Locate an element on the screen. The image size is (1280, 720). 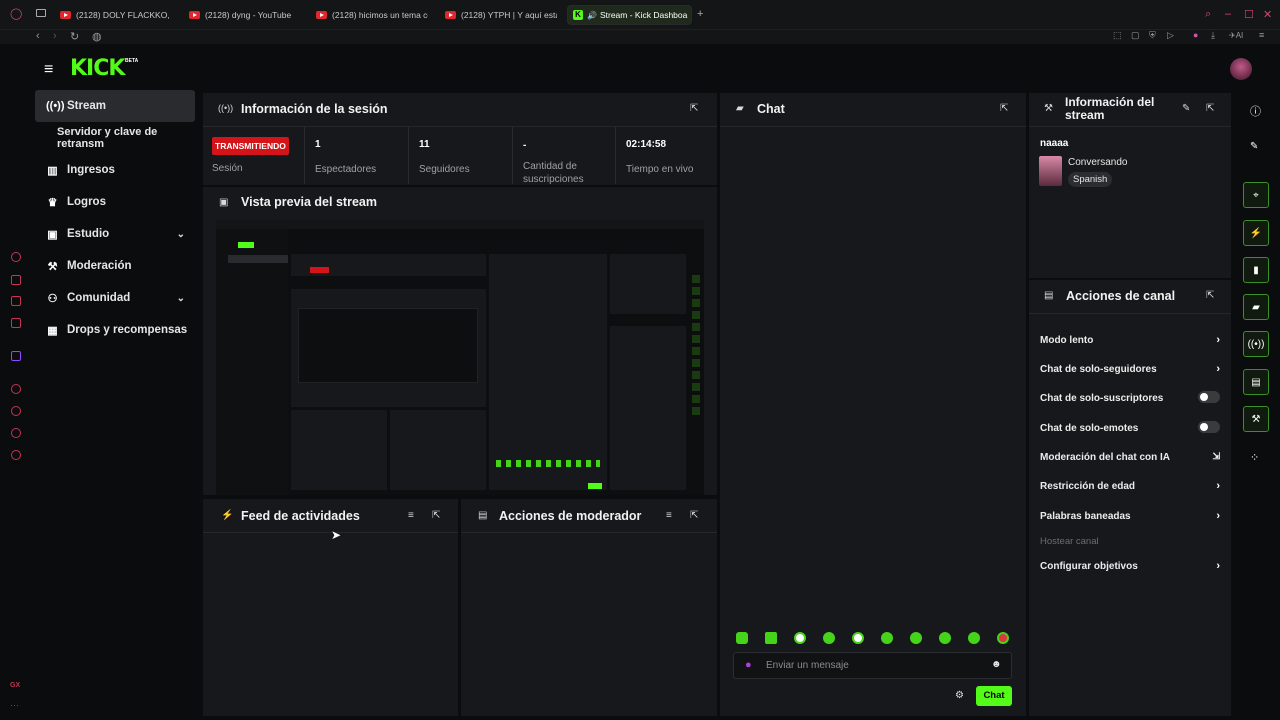
users-icon: ⚇ is located at coordinates (52, 298).